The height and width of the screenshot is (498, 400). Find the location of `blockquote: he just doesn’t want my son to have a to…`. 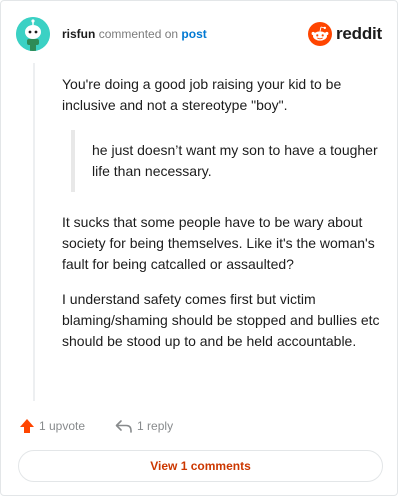

blockquote: he just doesn’t want my son to have a to… is located at coordinates (225, 161).